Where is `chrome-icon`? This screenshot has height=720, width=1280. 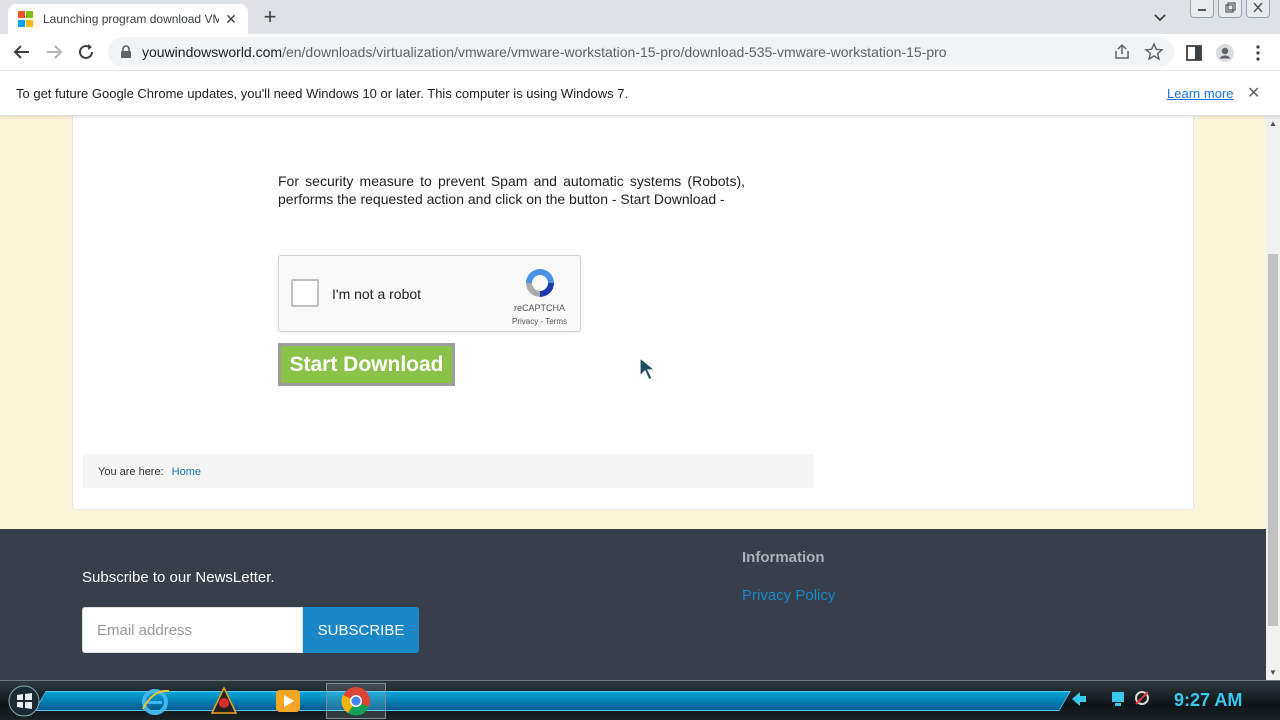 chrome-icon is located at coordinates (356, 701).